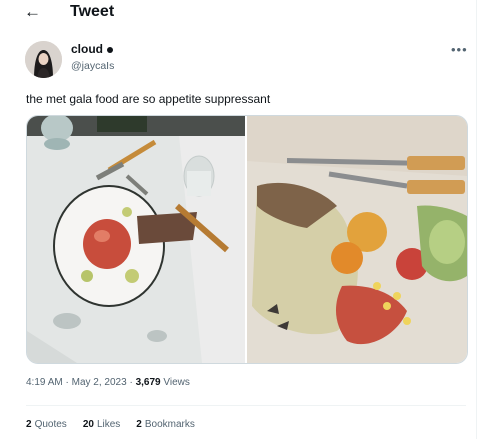  Describe the element at coordinates (139, 424) in the screenshot. I see `bookmarks-count: 2` at that location.